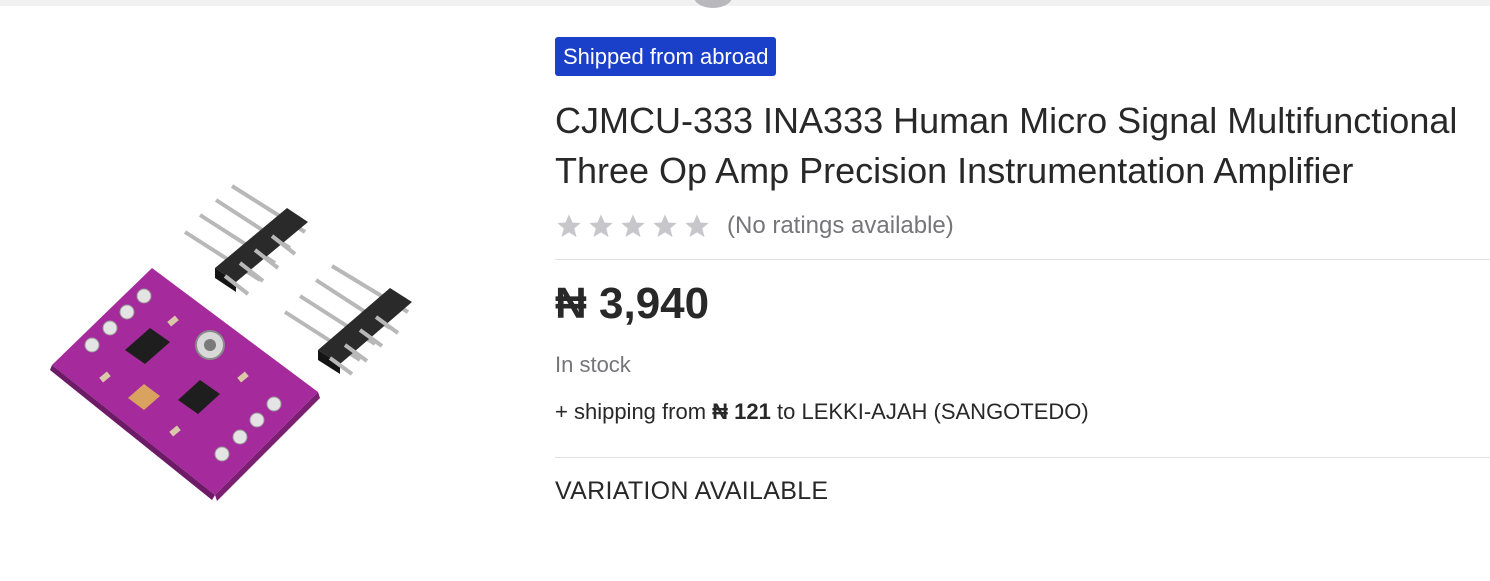  Describe the element at coordinates (632, 303) in the screenshot. I see `product-price: ₦ 3,940` at that location.